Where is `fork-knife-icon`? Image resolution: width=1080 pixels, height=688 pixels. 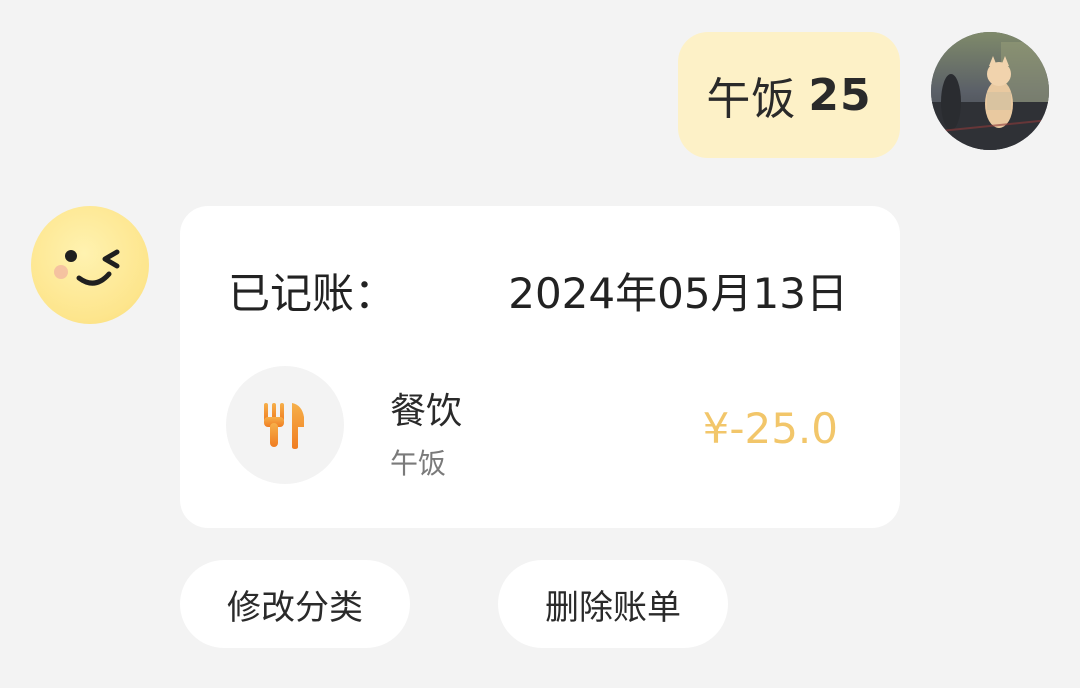
fork-knife-icon is located at coordinates (284, 426).